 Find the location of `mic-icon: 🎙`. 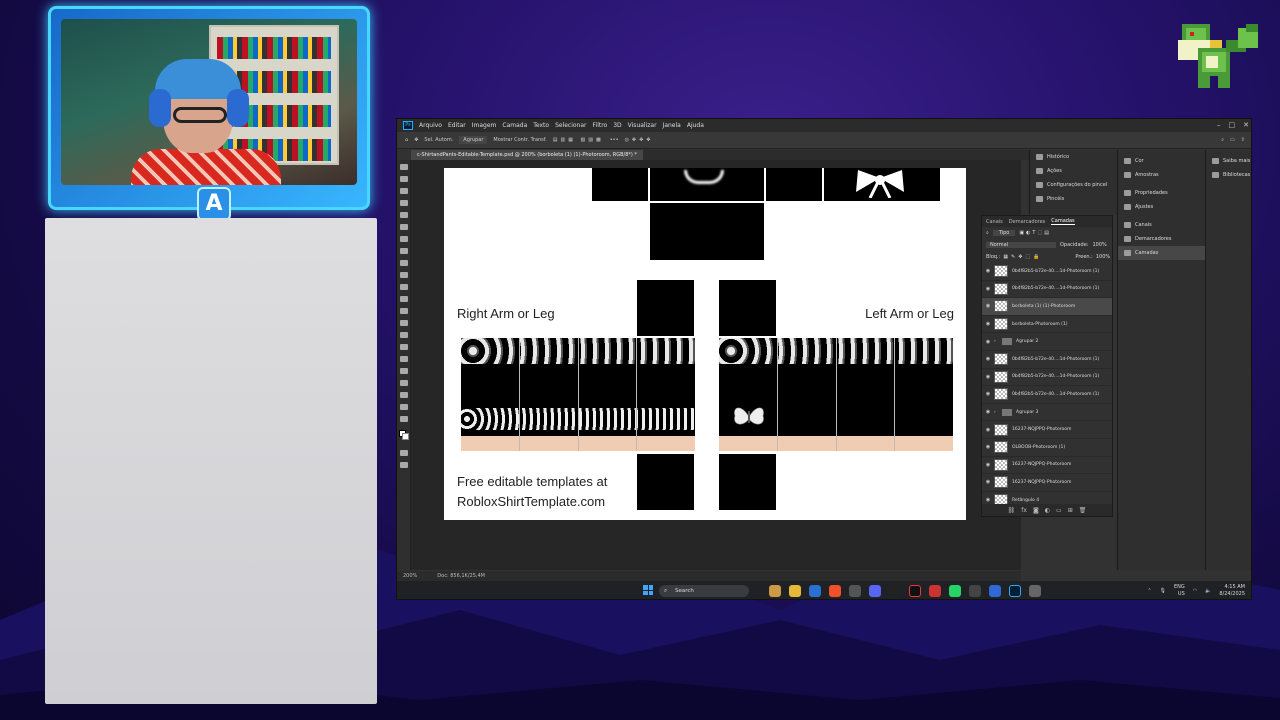

mic-icon: 🎙 is located at coordinates (1163, 591).